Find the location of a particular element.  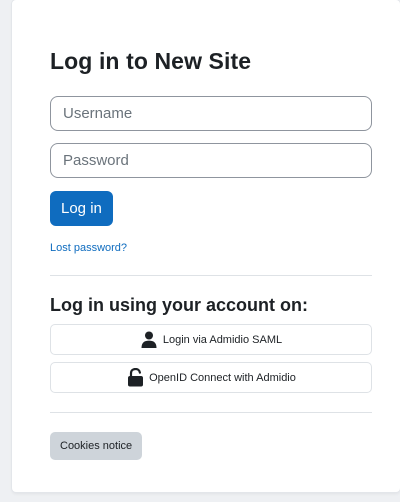

openid-login-label: OpenID Connect with Admidio is located at coordinates (222, 377).